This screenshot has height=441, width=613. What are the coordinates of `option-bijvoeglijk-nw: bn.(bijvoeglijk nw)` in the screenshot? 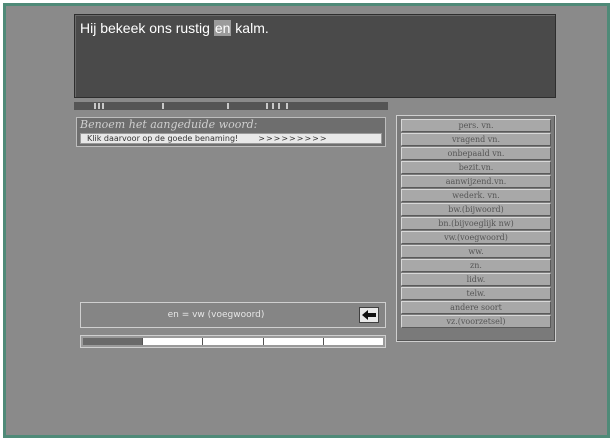 It's located at (476, 223).